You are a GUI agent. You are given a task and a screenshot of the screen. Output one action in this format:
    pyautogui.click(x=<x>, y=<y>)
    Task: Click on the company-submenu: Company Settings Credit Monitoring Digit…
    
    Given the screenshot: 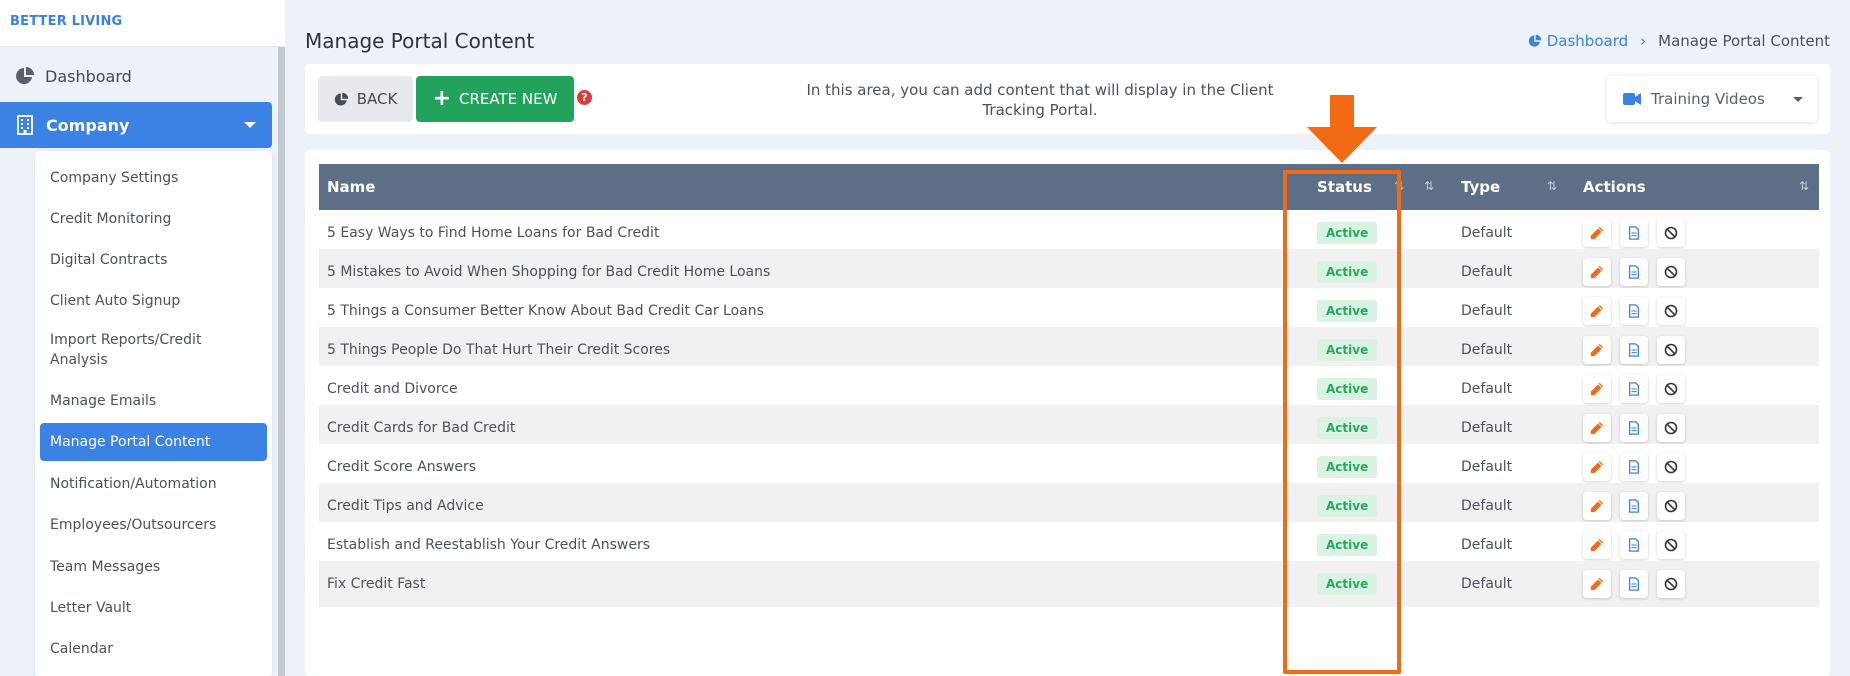 What is the action you would take?
    pyautogui.click(x=153, y=413)
    